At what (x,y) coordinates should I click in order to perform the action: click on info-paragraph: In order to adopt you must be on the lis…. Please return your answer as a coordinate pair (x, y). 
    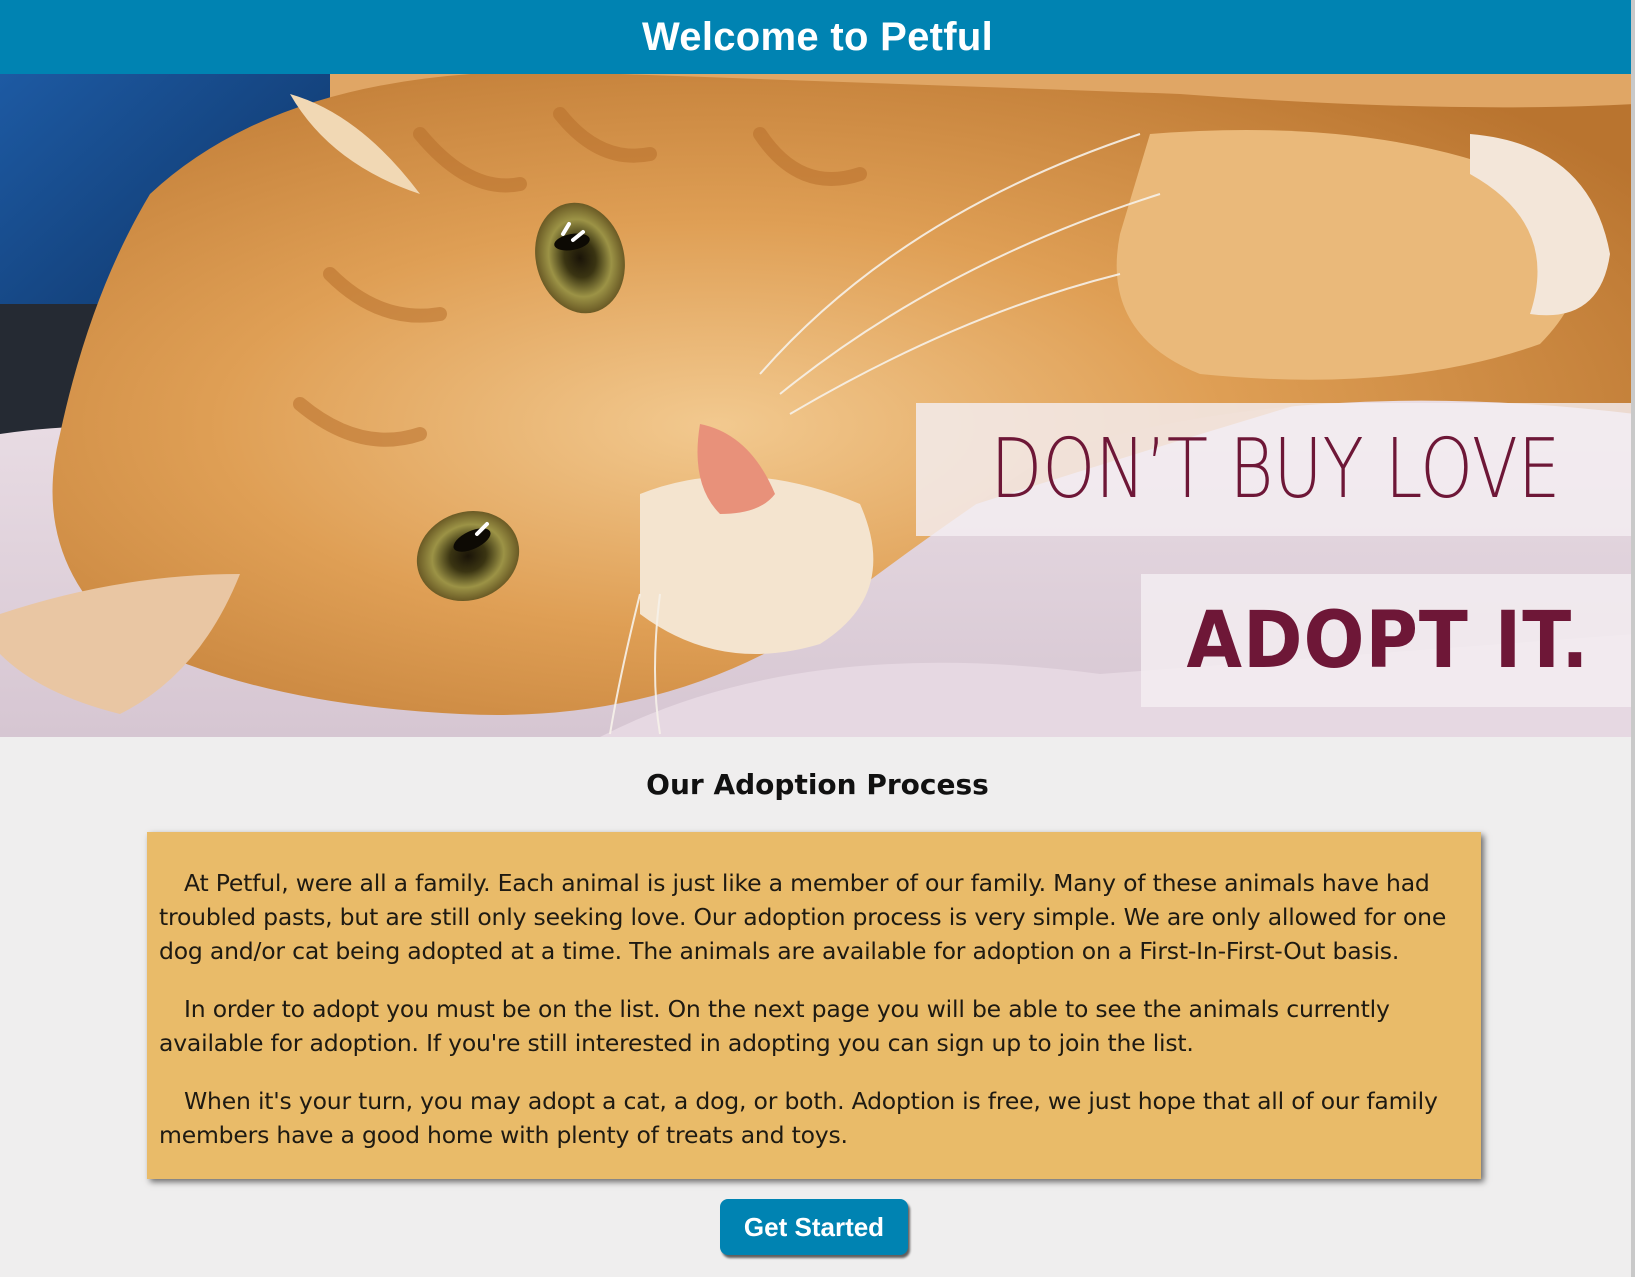
    Looking at the image, I should click on (774, 1026).